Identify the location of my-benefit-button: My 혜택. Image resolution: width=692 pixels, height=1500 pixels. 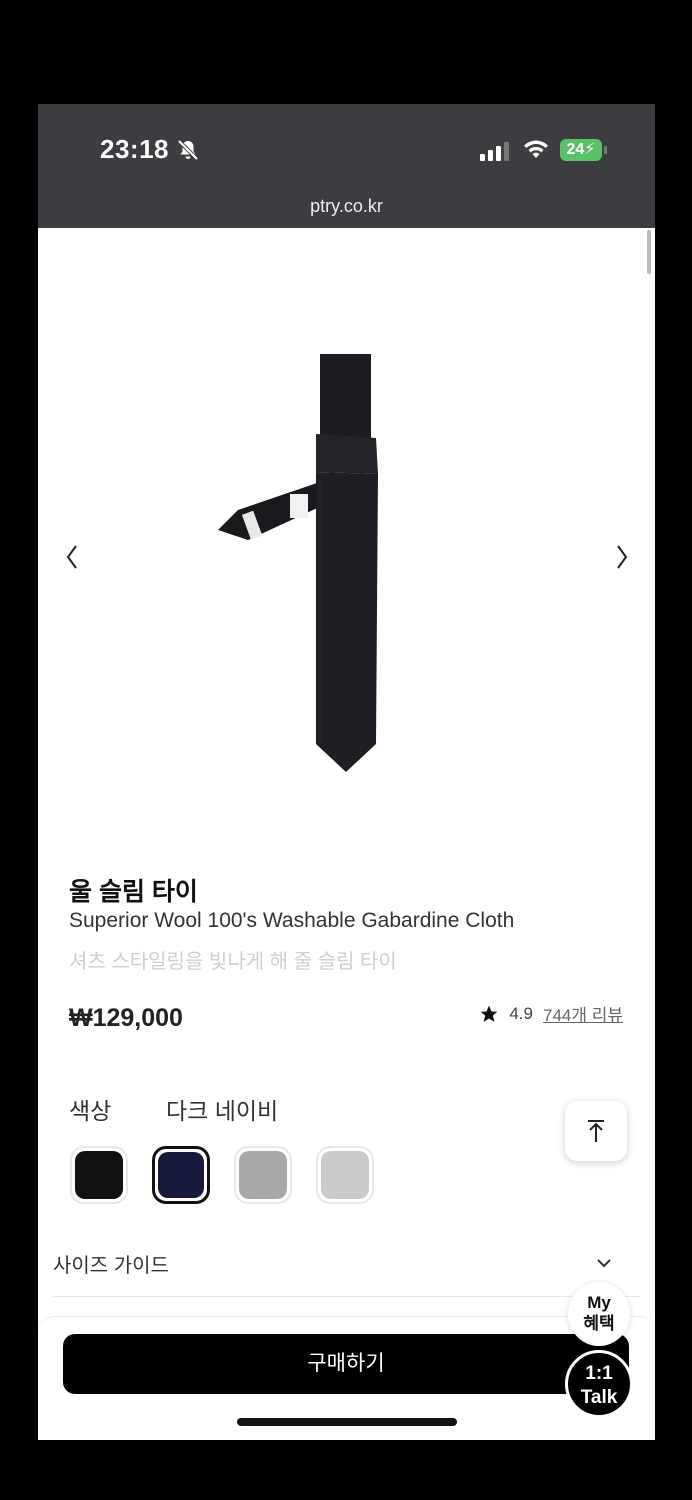
(599, 1314).